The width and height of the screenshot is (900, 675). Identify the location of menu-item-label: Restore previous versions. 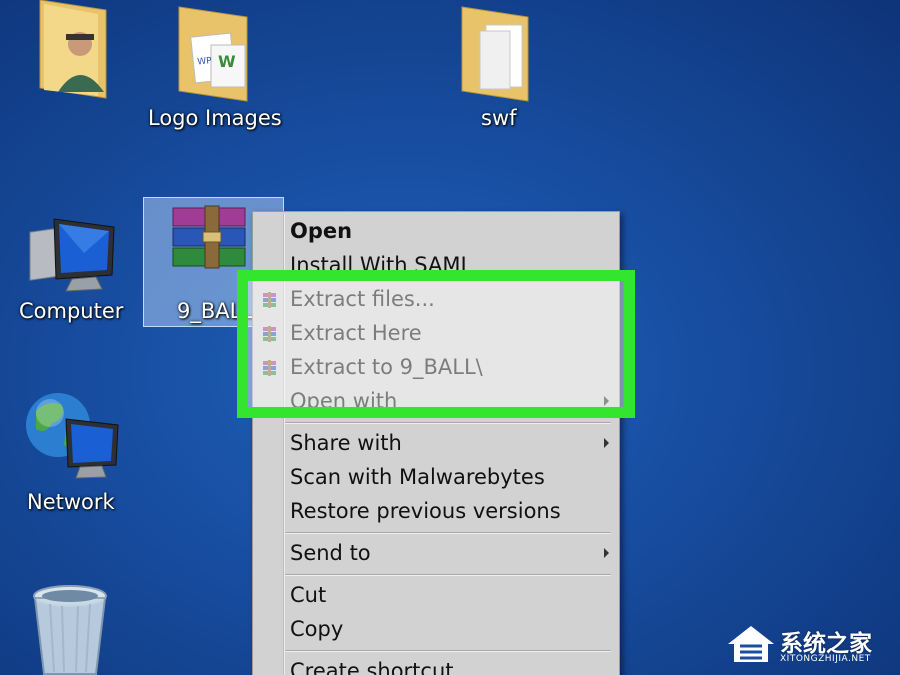
(425, 511).